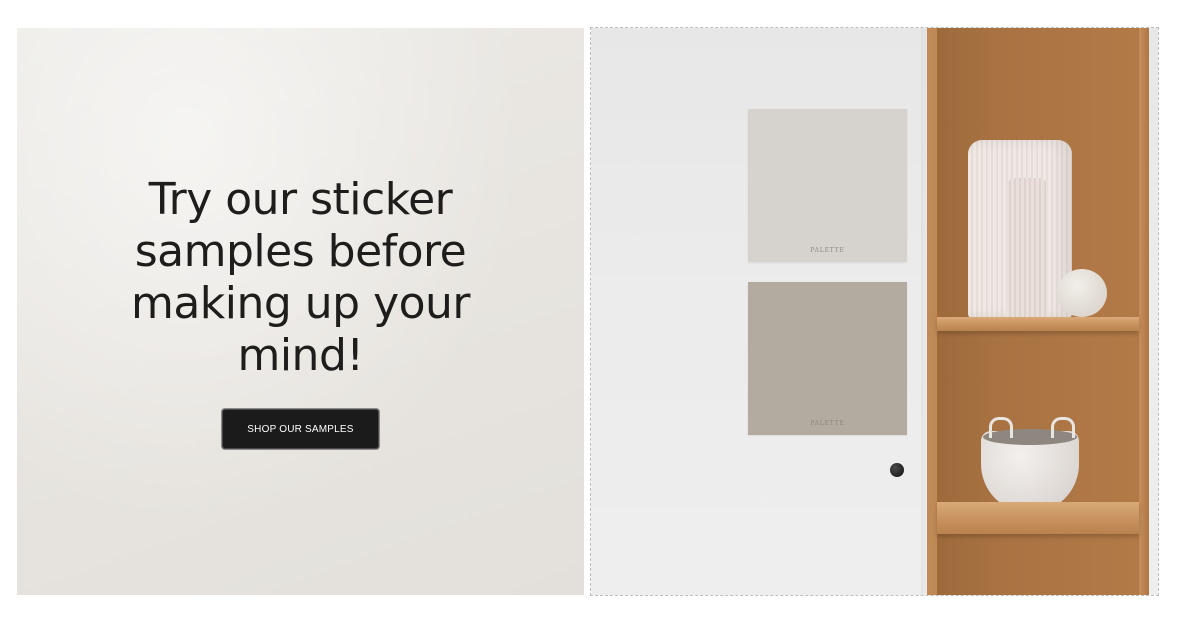 This screenshot has width=1183, height=619. I want to click on vase-notch, so click(1027, 248).